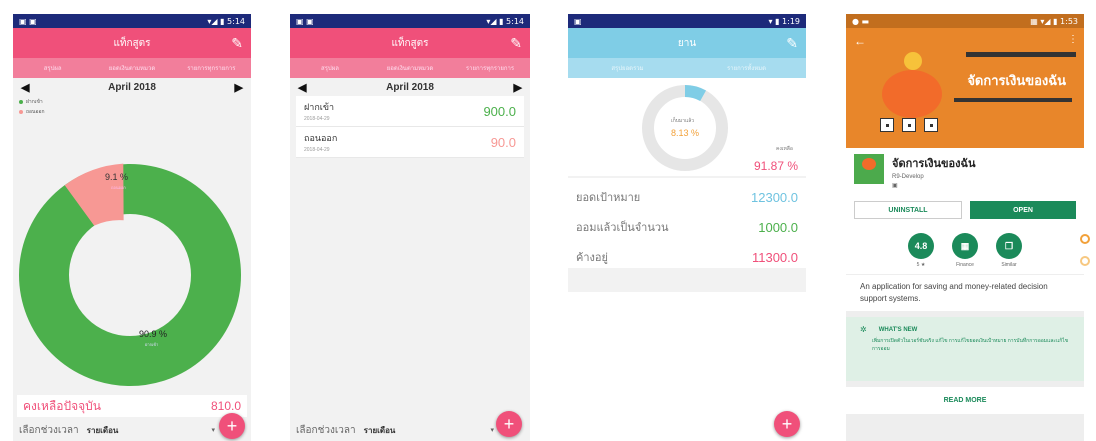  Describe the element at coordinates (499, 111) in the screenshot. I see `item-amount: 900.0` at that location.